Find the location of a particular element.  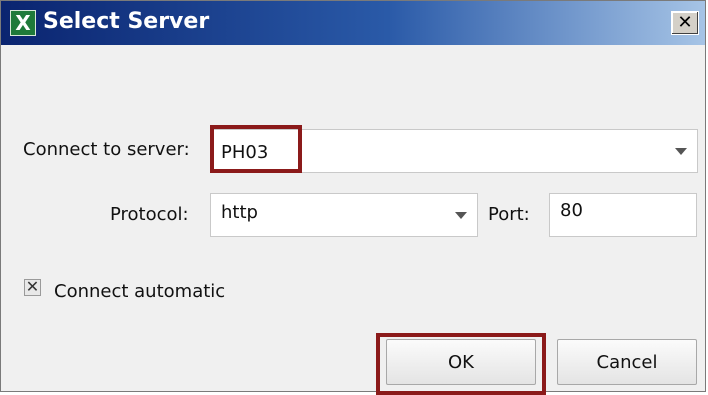

close-button: ✕ is located at coordinates (685, 23).